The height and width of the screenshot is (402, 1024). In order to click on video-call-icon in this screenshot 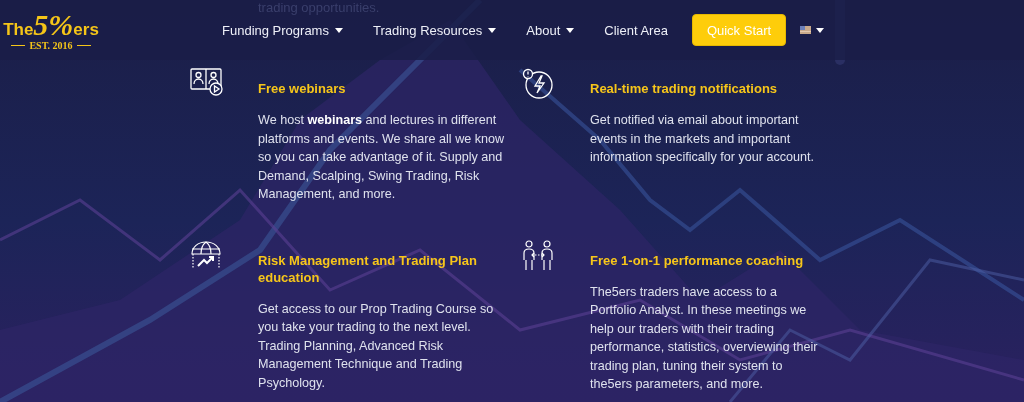, I will do `click(207, 82)`.